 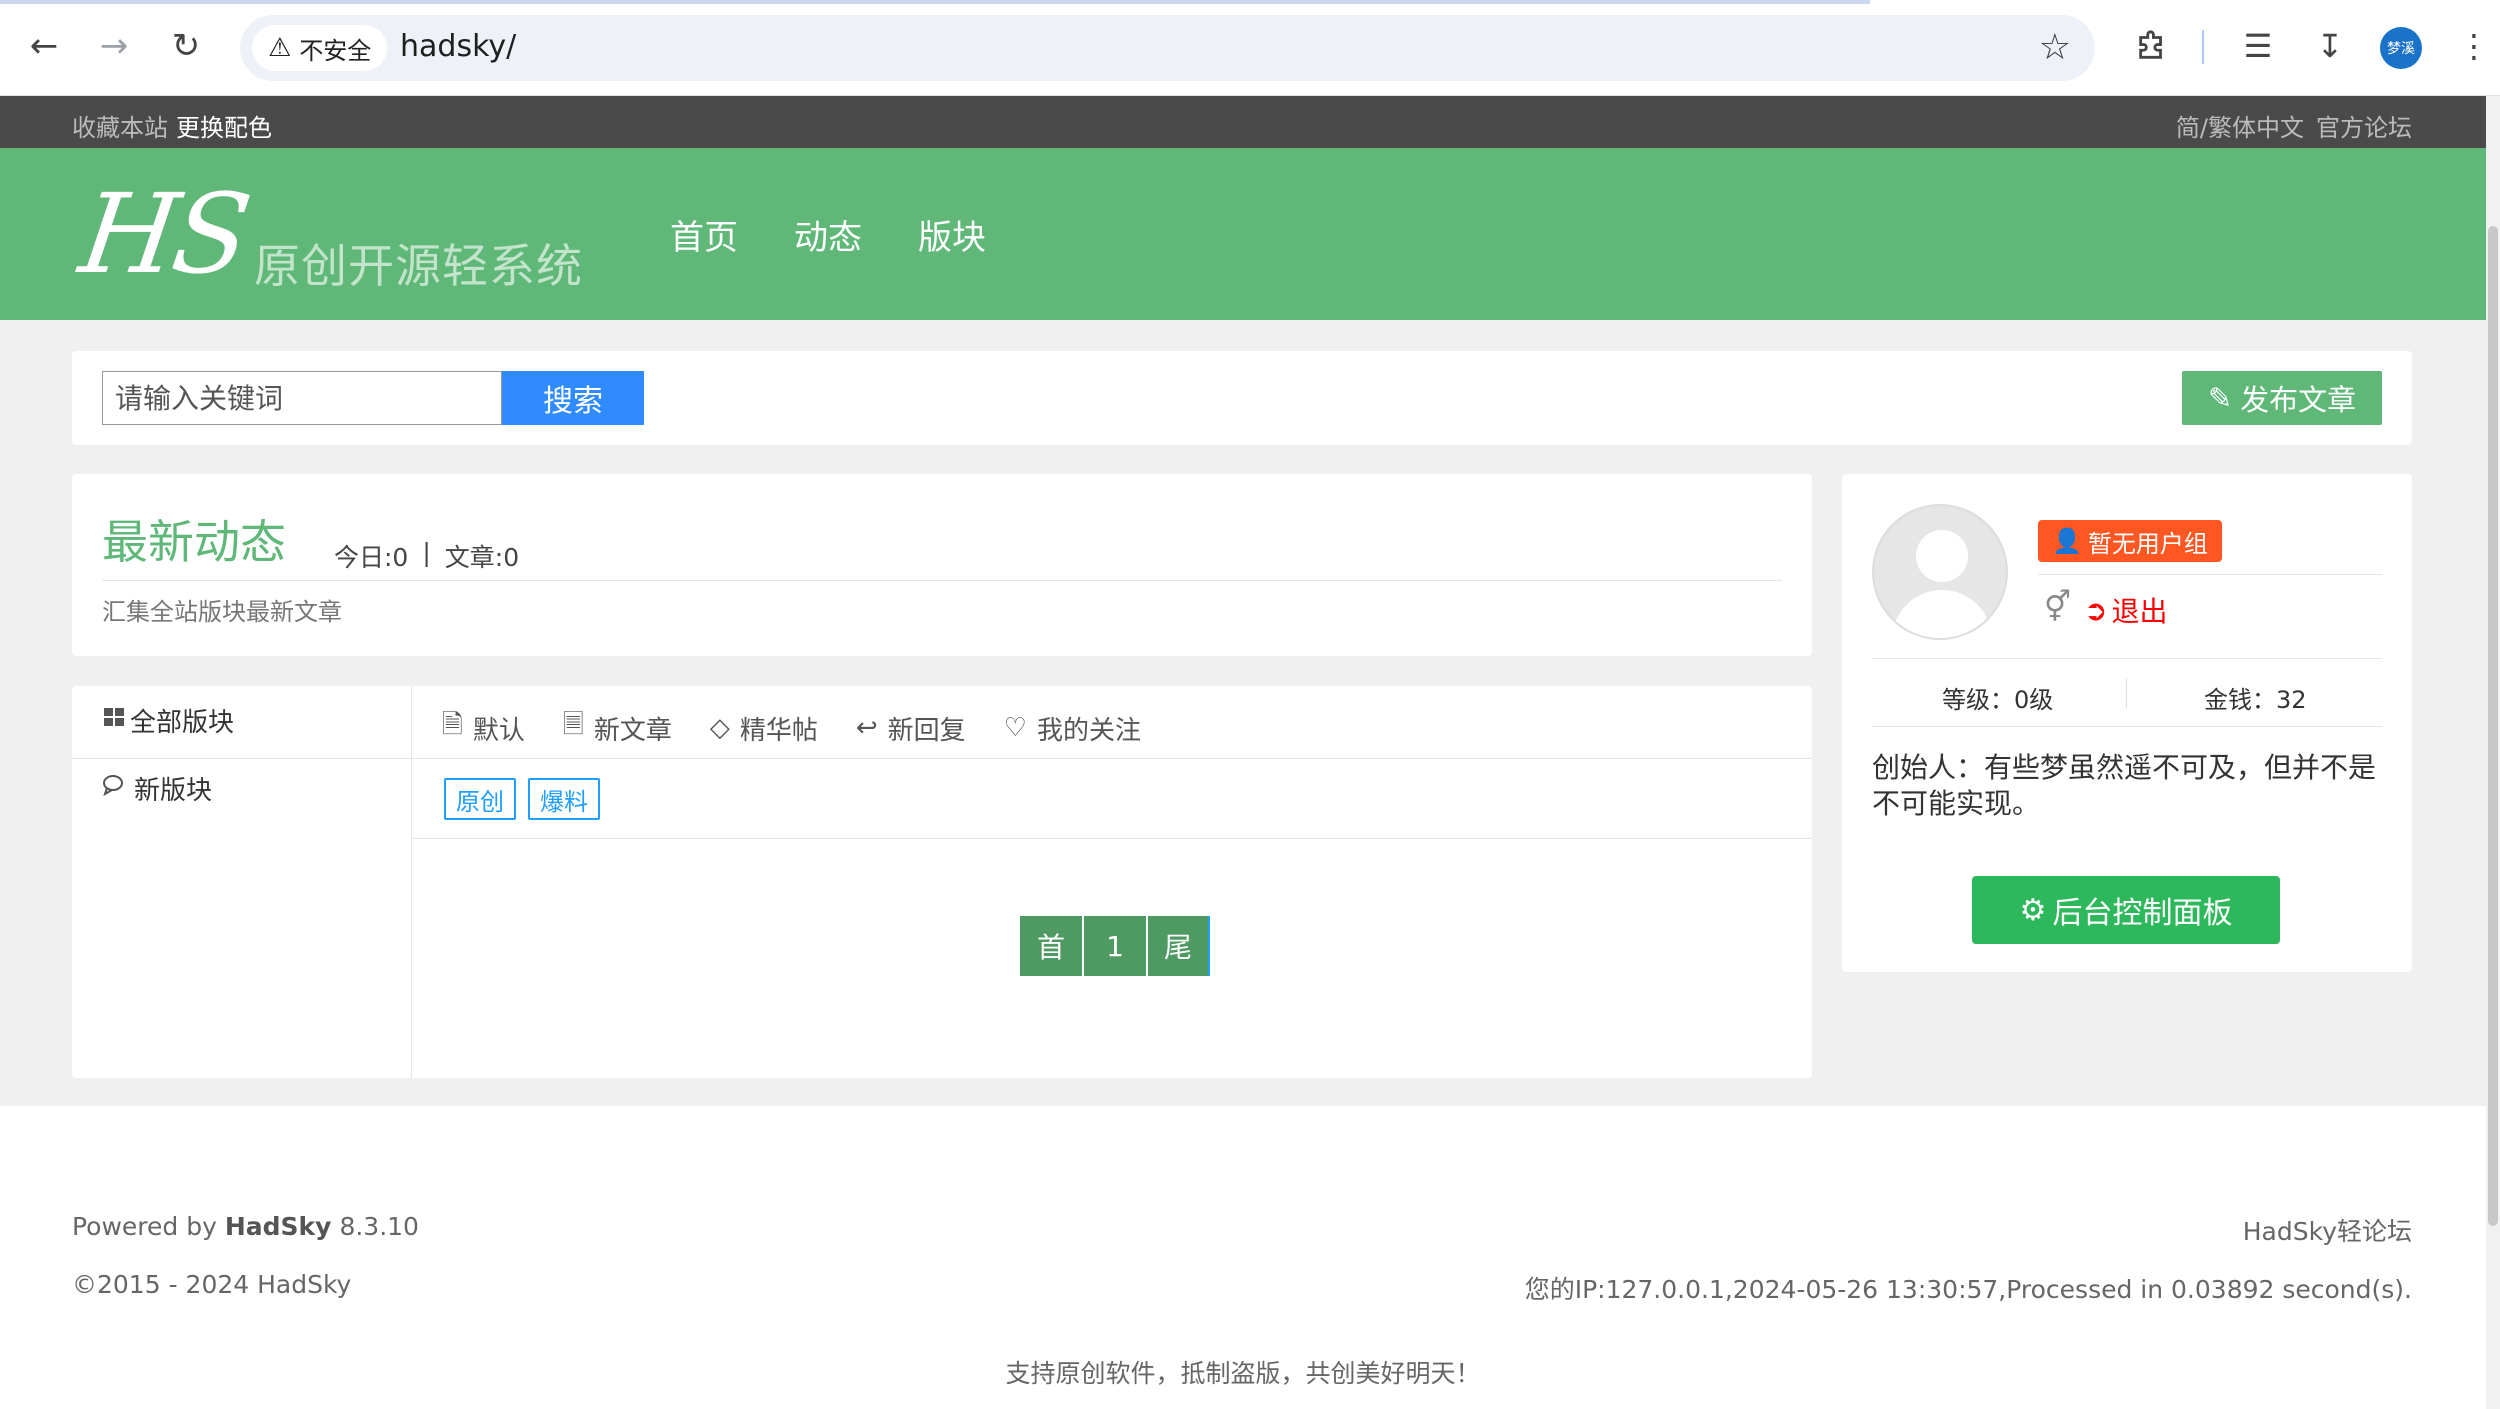 I want to click on logout-label: 退出, so click(x=2139, y=611).